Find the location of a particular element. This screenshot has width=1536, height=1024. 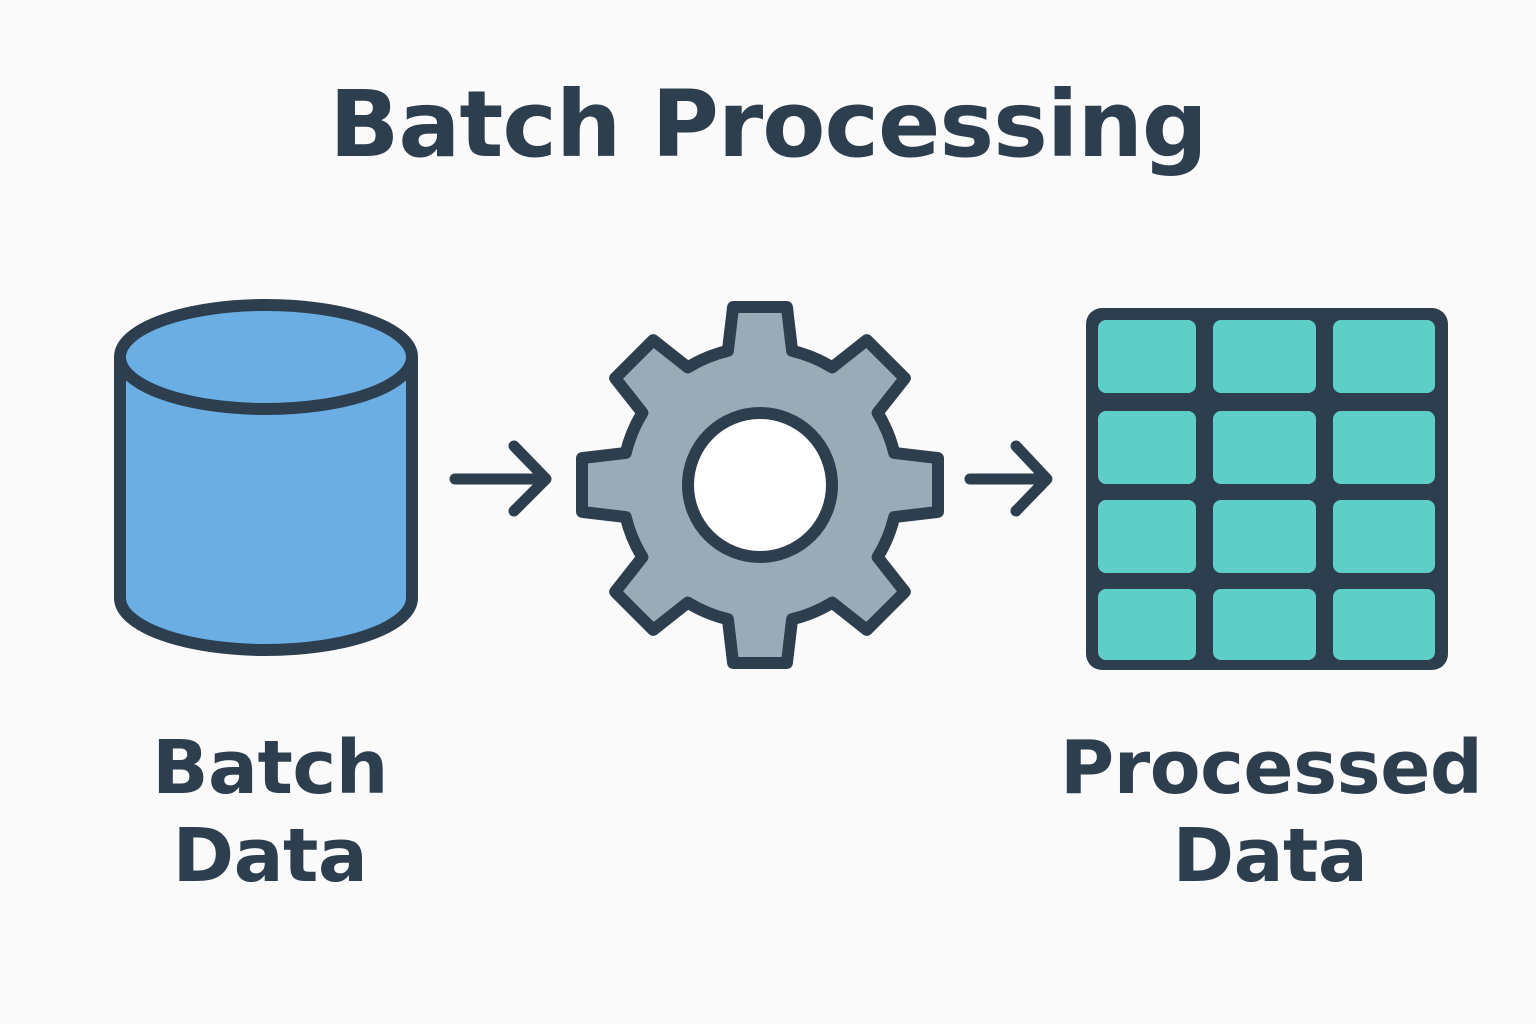

database-cylinder-icon is located at coordinates (266, 477).